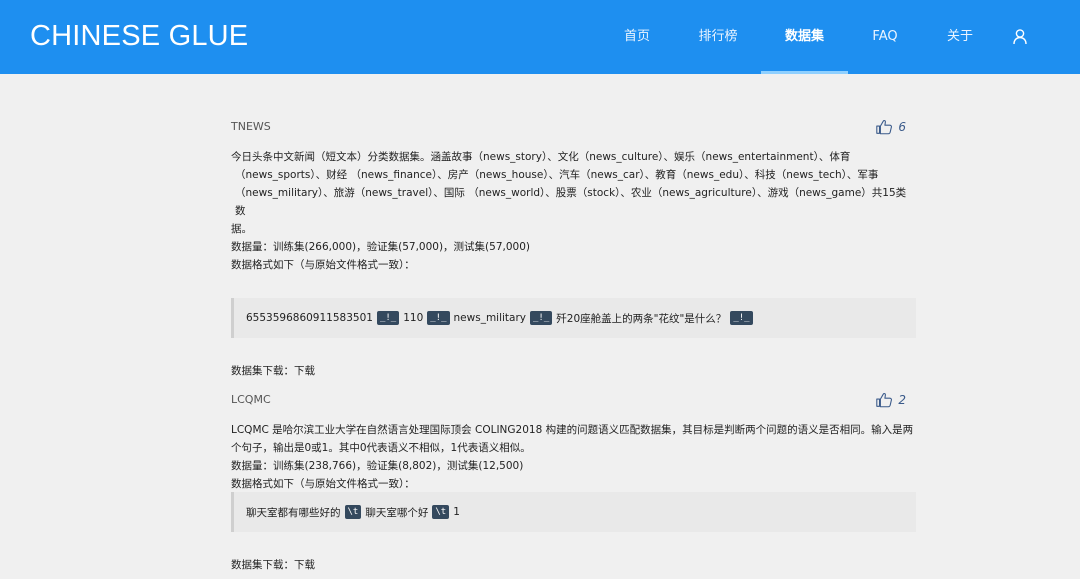  What do you see at coordinates (885, 37) in the screenshot?
I see `nav-faq: FAQ` at bounding box center [885, 37].